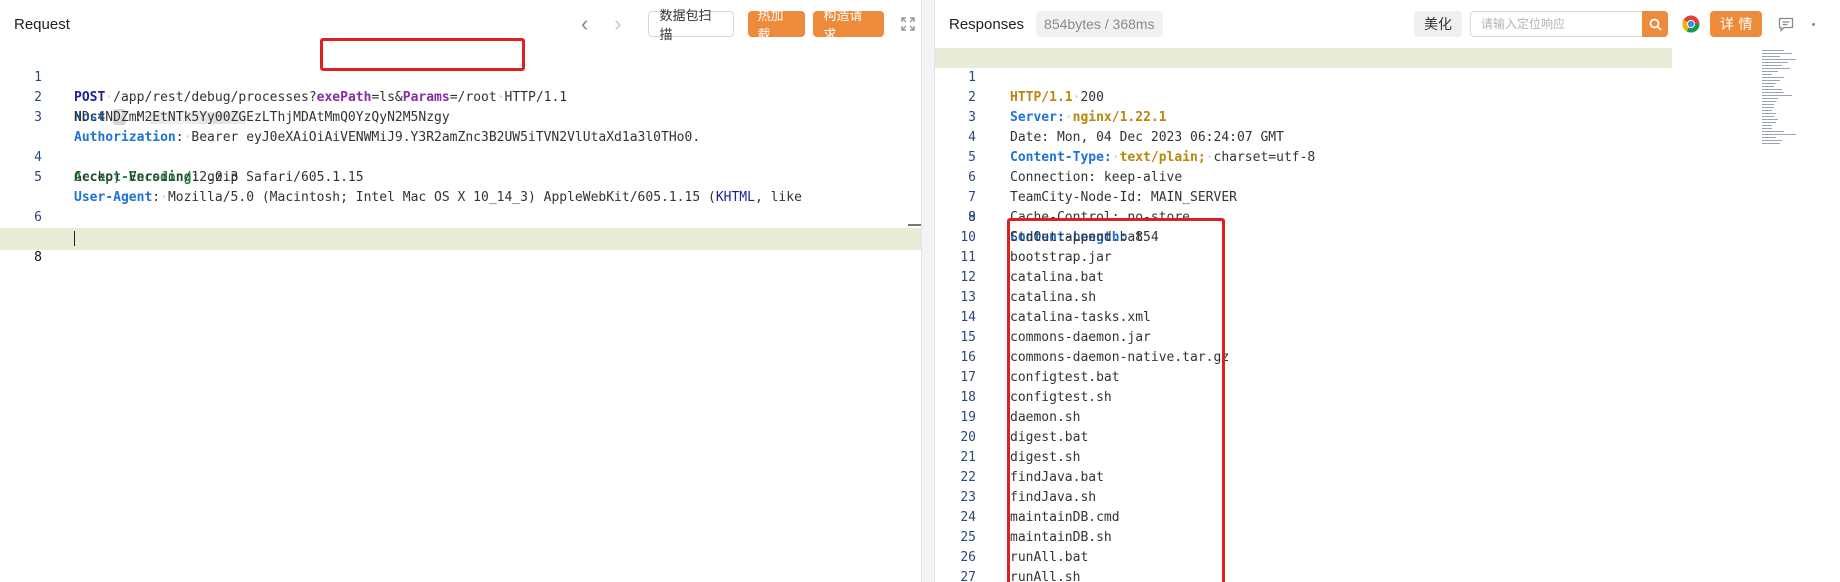 Image resolution: width=1840 pixels, height=582 pixels. I want to click on request-title: Request, so click(42, 24).